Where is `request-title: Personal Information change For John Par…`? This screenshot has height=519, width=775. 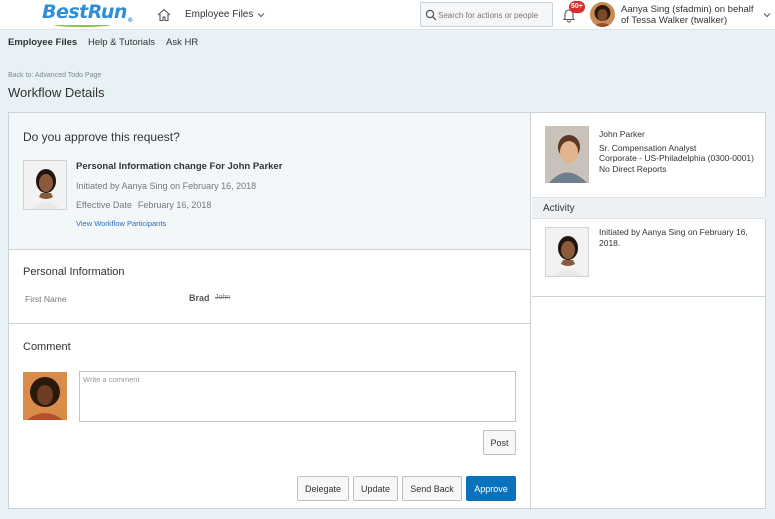 request-title: Personal Information change For John Par… is located at coordinates (179, 166).